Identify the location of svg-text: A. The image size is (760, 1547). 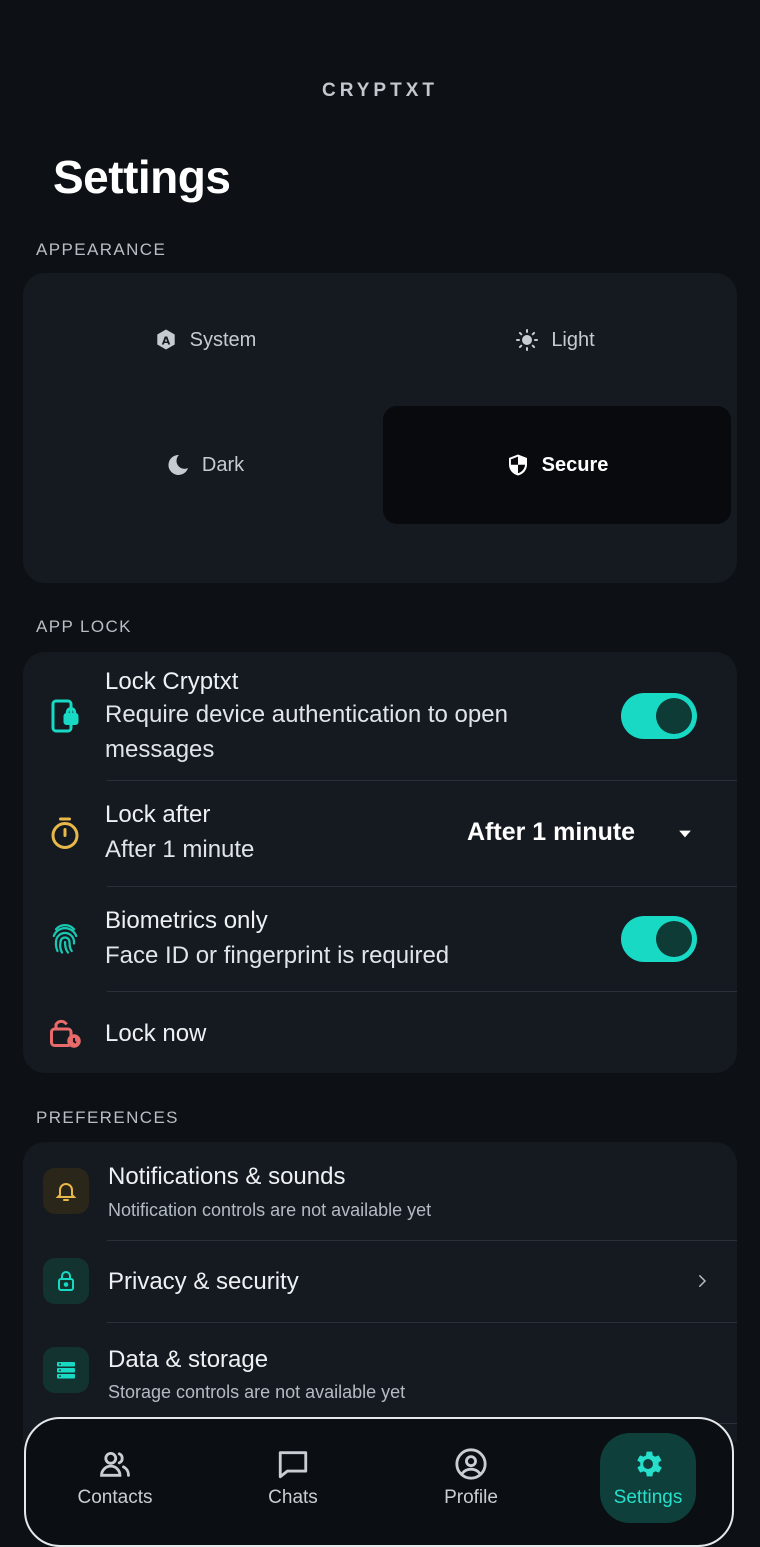
(165, 341).